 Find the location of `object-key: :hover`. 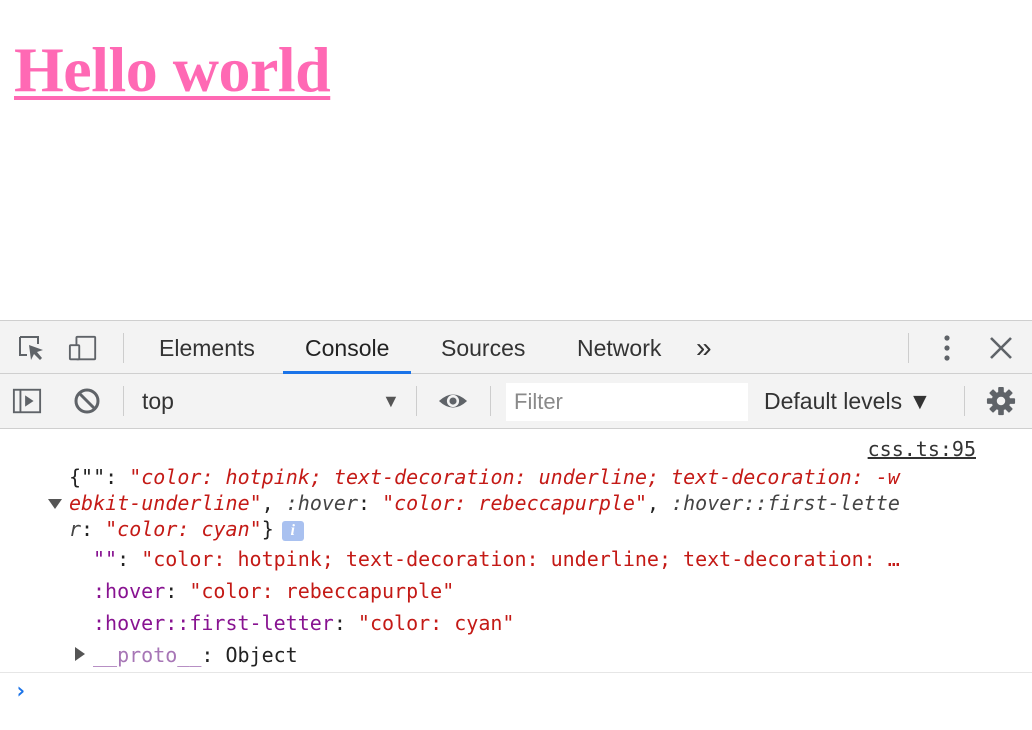

object-key: :hover is located at coordinates (321, 503).